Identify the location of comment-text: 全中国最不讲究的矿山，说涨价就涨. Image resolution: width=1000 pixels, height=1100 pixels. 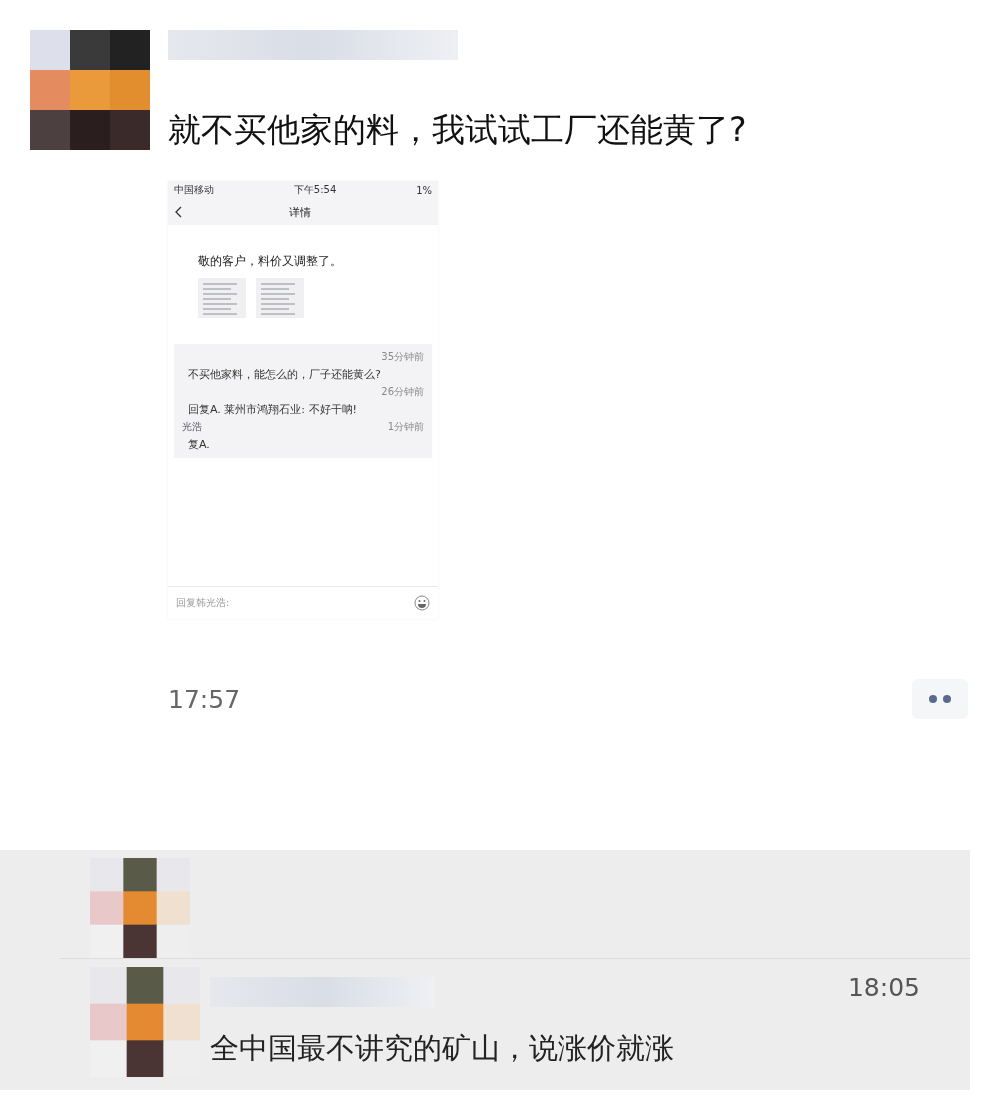
(442, 1048).